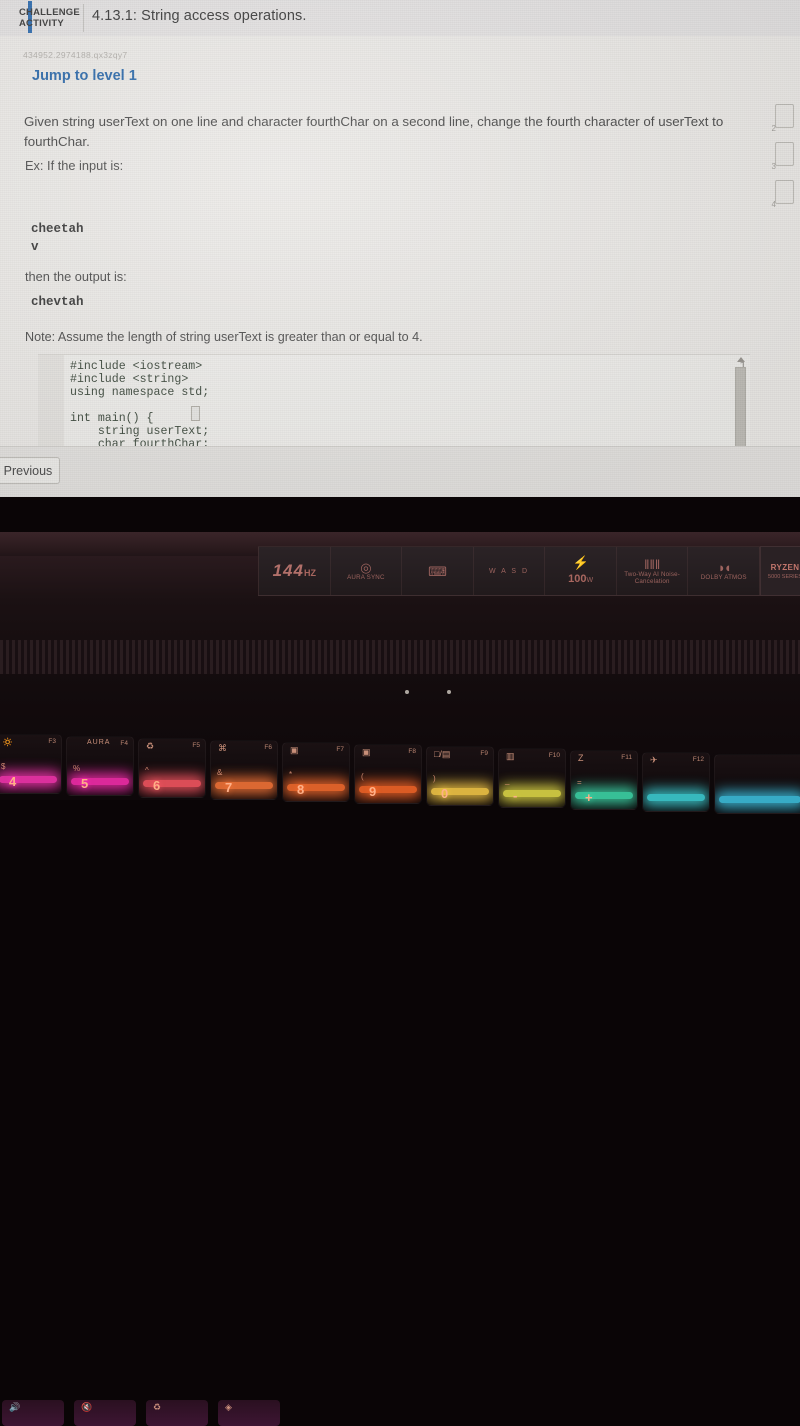 This screenshot has height=1426, width=800. I want to click on key-5: F4 AURA % 5, so click(100, 766).